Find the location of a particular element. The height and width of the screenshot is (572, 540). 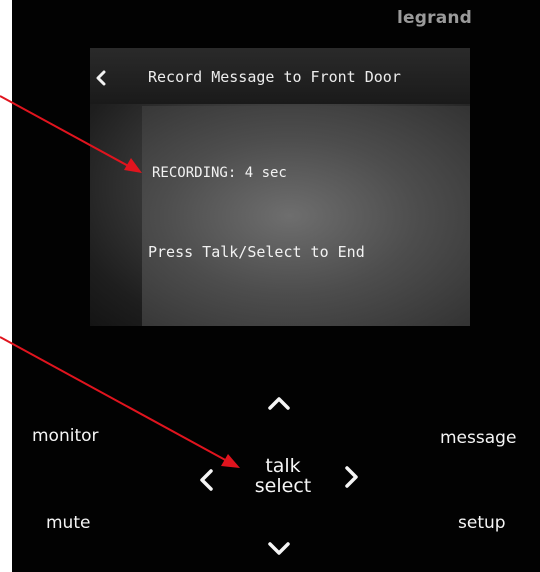

chevron-down-icon is located at coordinates (279, 548).